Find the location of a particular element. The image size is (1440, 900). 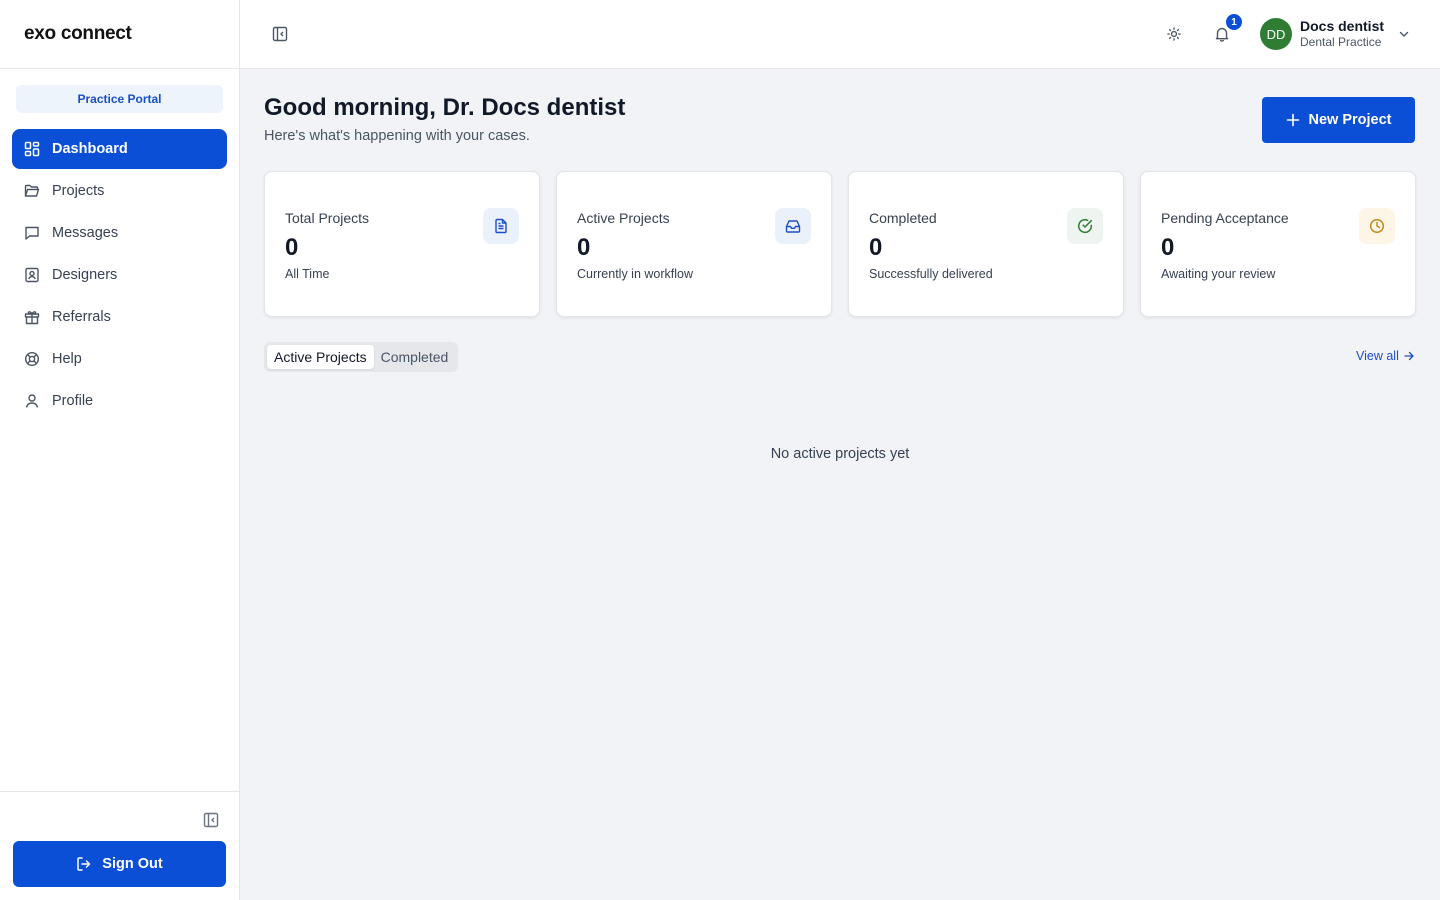

sidebar-item-help: Help is located at coordinates (119, 359).